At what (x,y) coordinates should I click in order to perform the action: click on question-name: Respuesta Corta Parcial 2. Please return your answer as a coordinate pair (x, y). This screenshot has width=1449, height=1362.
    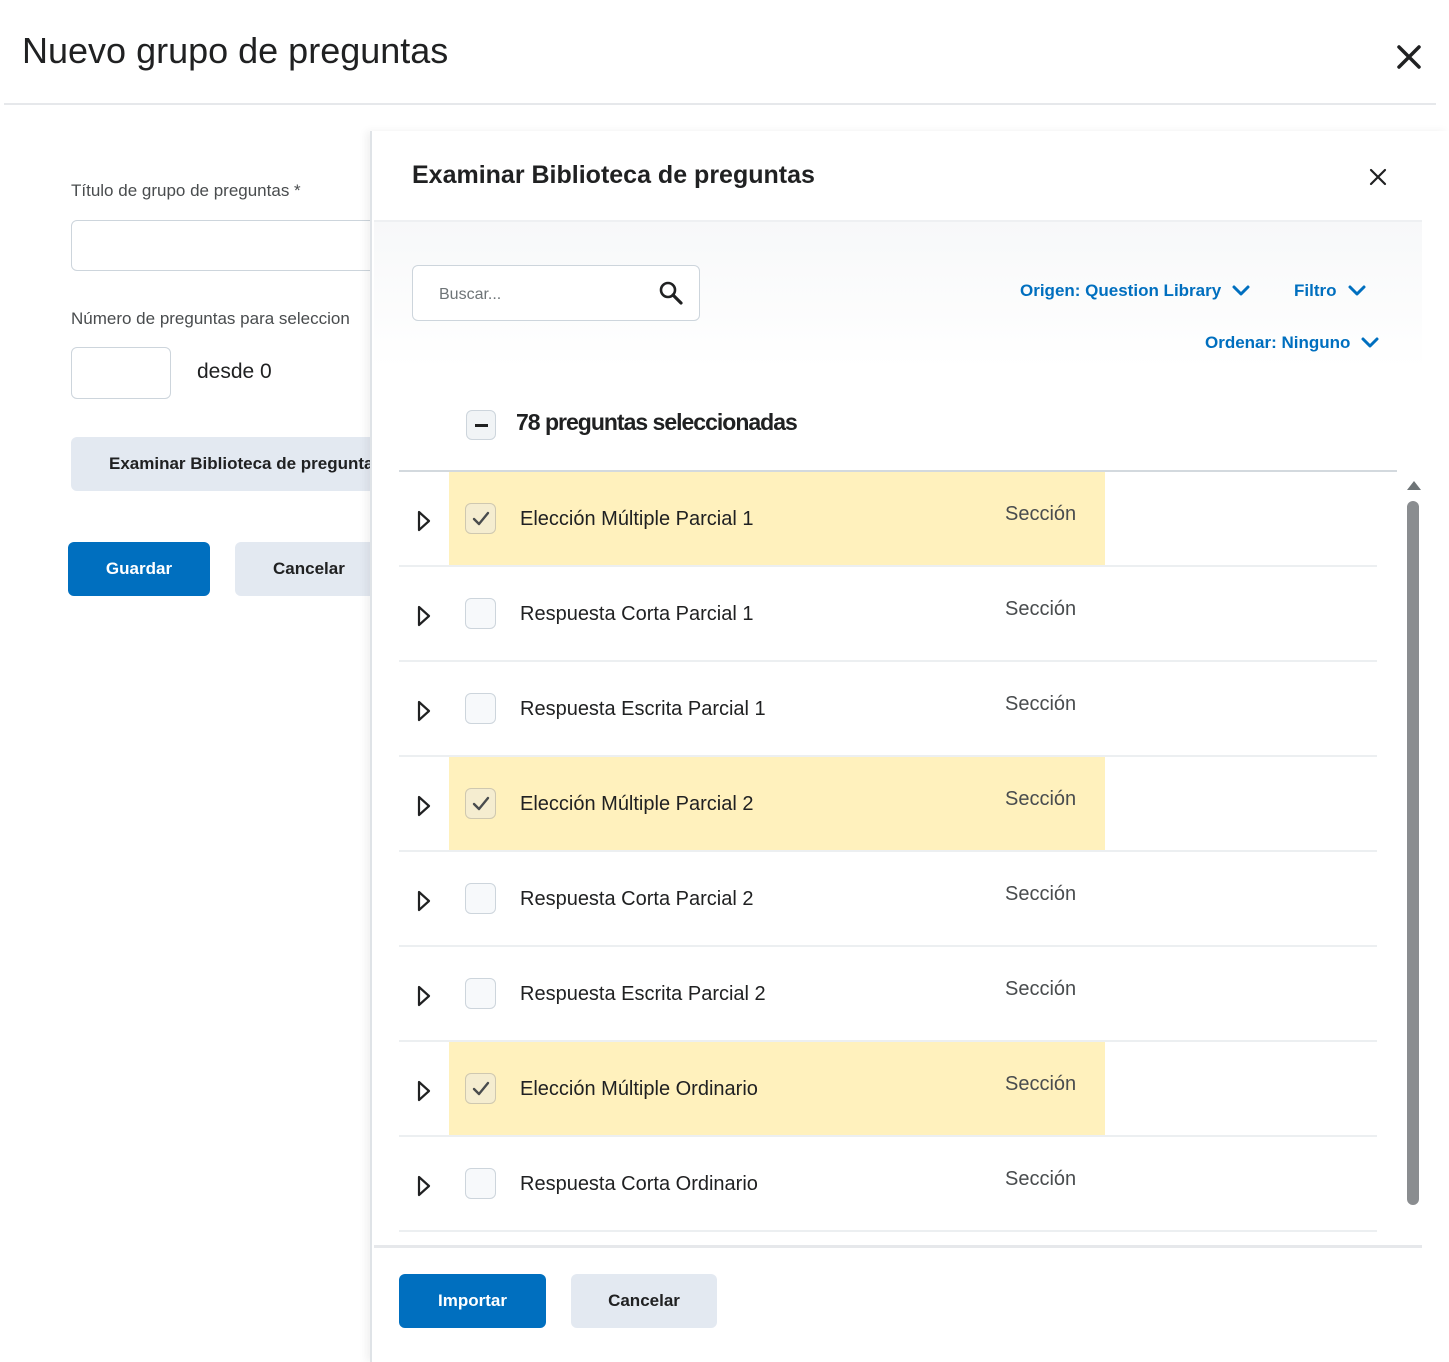
    Looking at the image, I should click on (637, 899).